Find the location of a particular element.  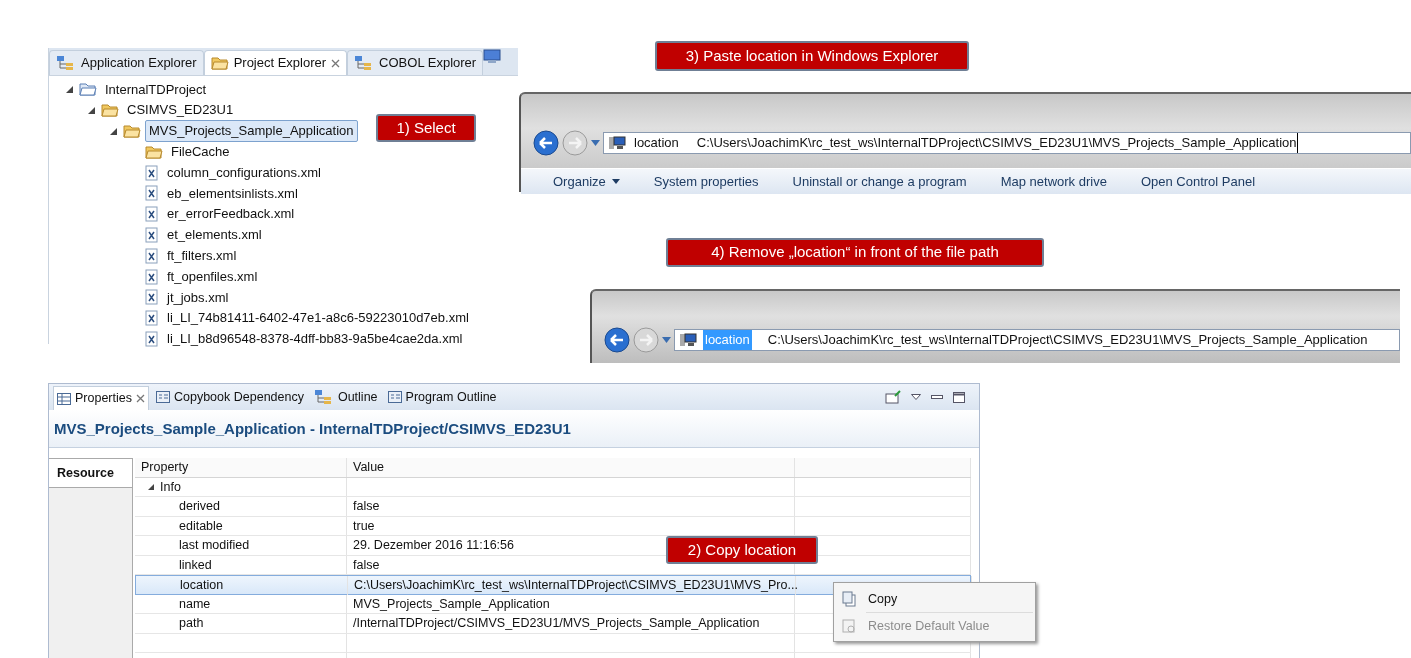

tree-item: ft_filters.xml is located at coordinates (202, 256).